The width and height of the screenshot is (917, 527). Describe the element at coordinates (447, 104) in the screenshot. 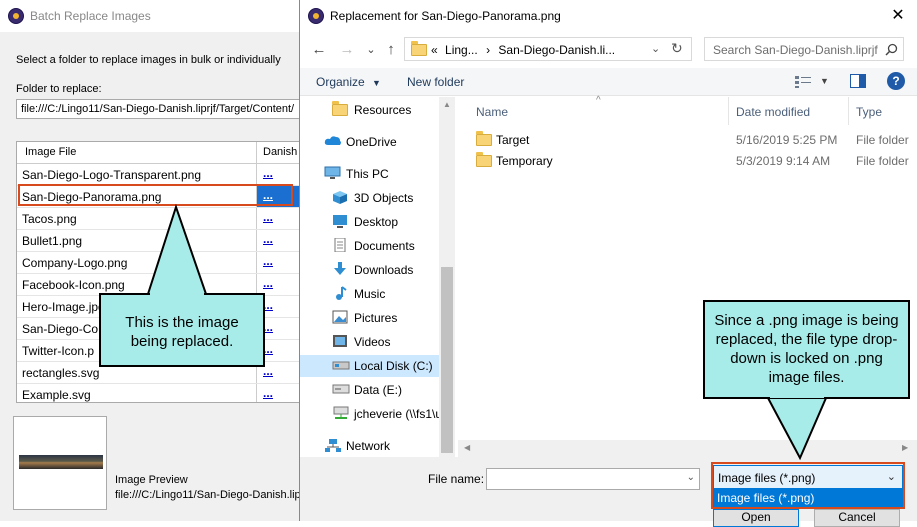

I see `scroll-up-icon: ▲` at that location.